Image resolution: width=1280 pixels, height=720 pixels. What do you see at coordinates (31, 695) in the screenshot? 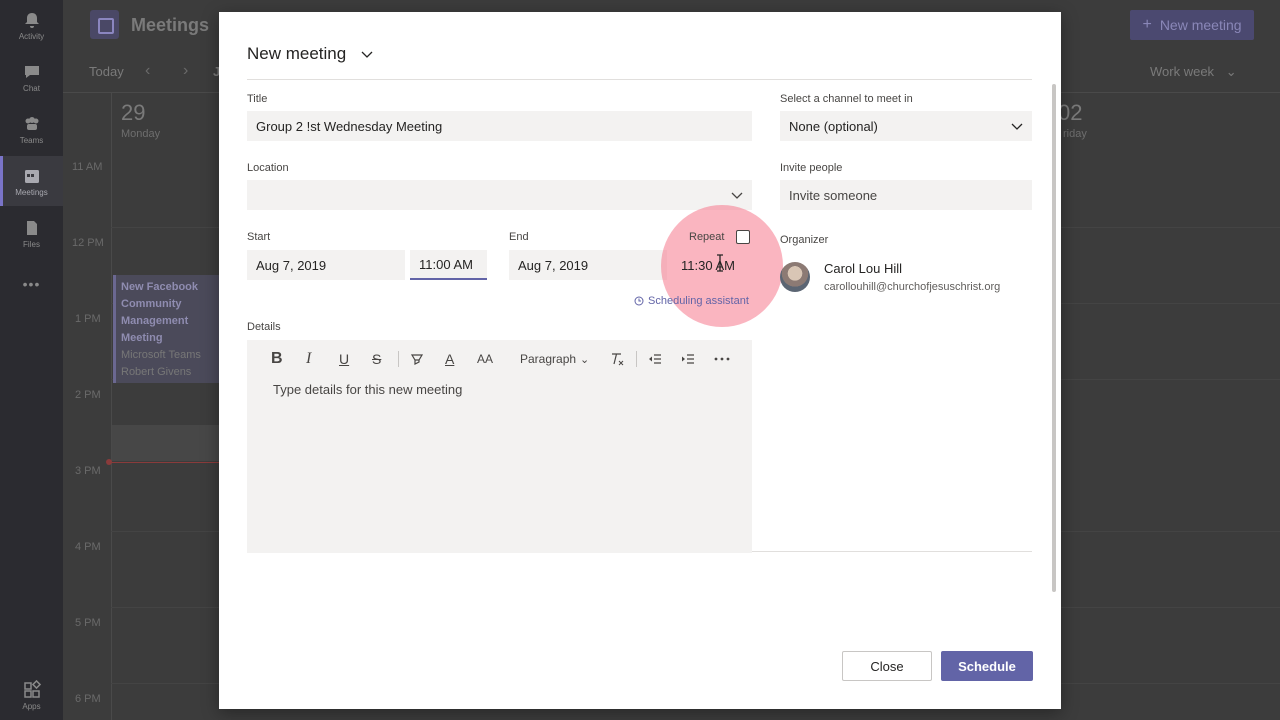
I see `rail-item-apps: Apps` at bounding box center [31, 695].